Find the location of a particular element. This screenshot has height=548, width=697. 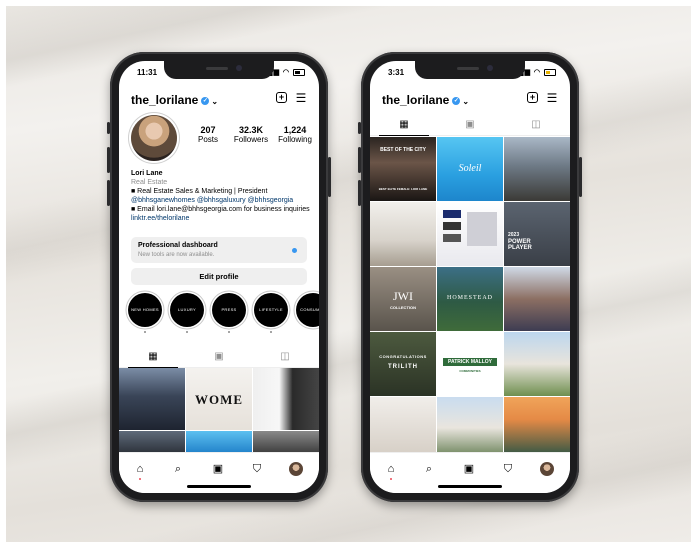

dashboard-subtitle: New tools are now available. is located at coordinates (176, 255).